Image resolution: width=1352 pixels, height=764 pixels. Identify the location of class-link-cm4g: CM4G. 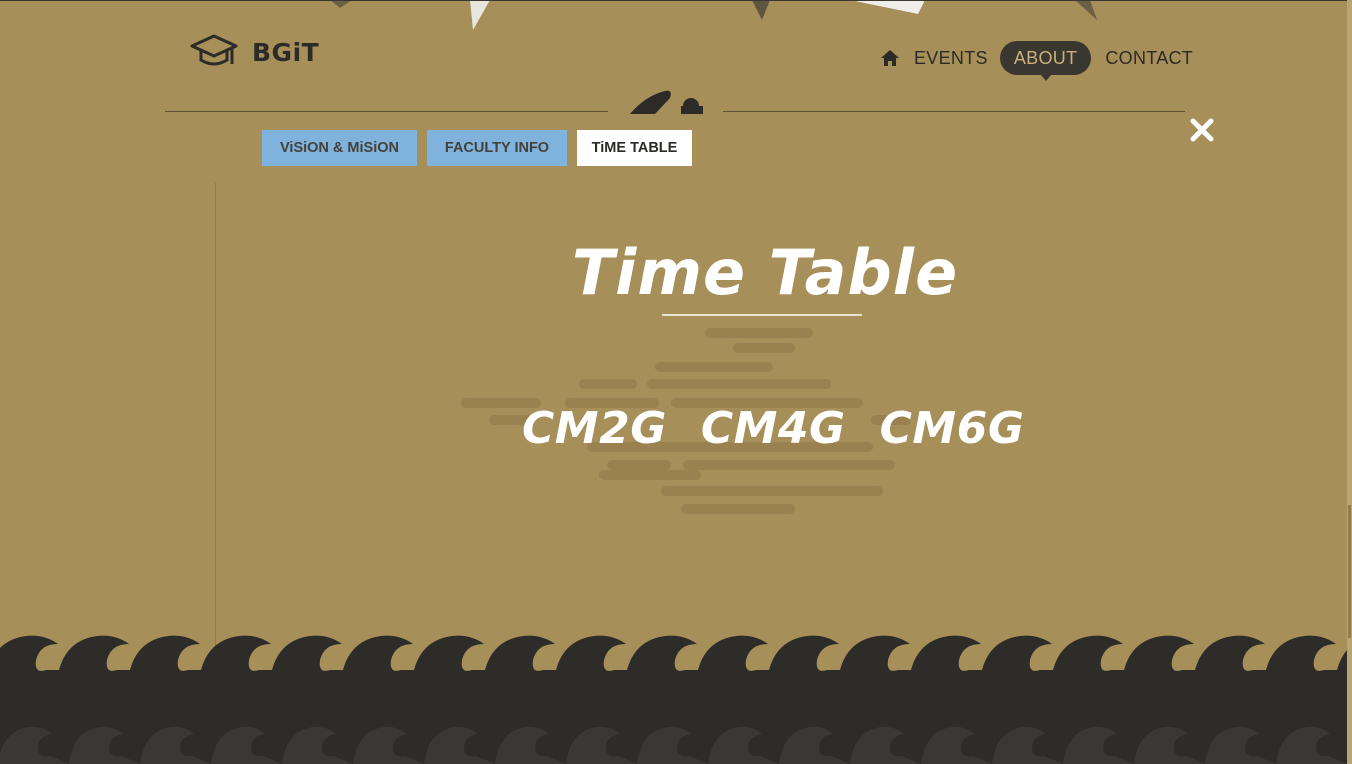
(773, 428).